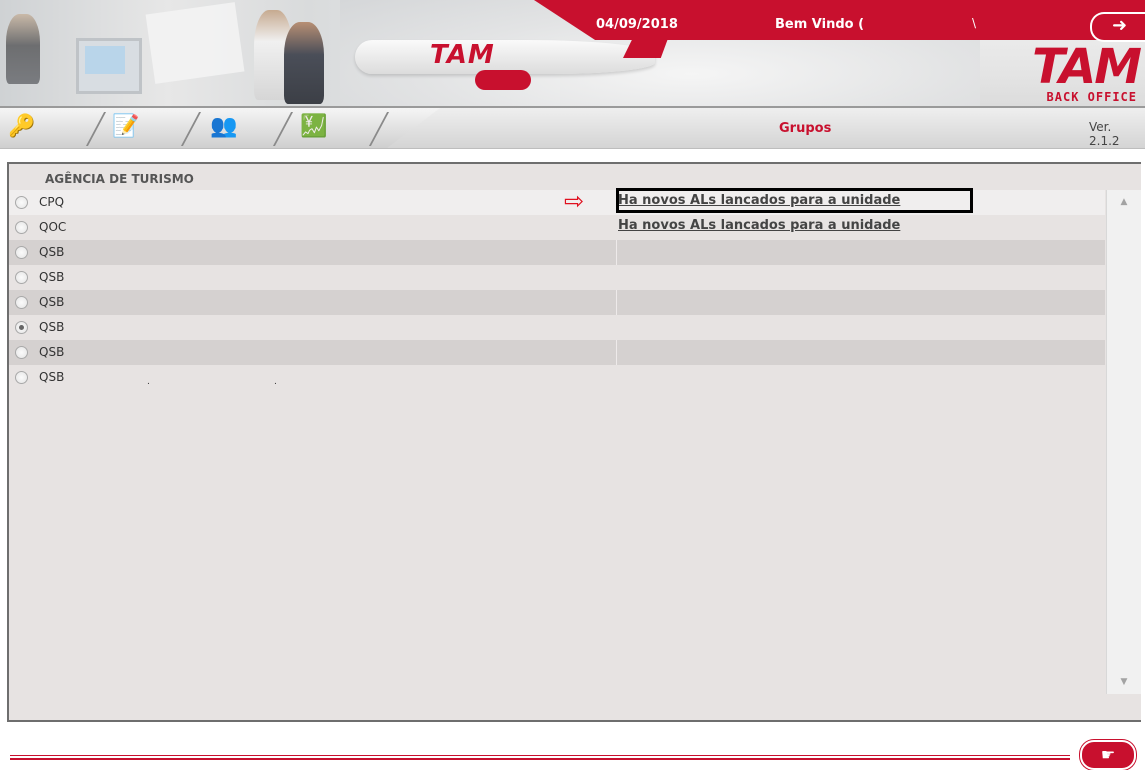  Describe the element at coordinates (637, 24) in the screenshot. I see `current-date: 04/09/2018` at that location.